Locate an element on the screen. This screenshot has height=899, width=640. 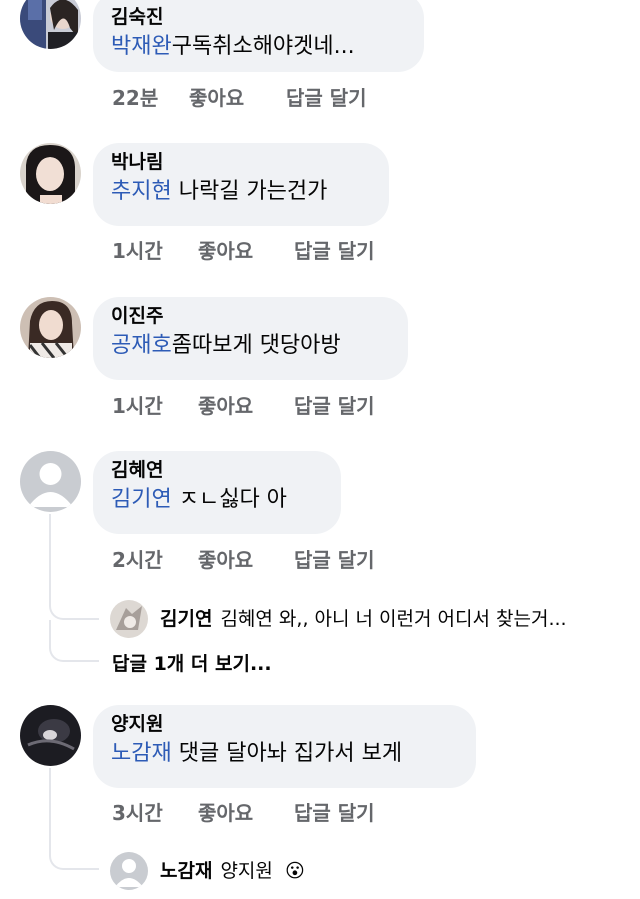
comment-author: 김혜연 is located at coordinates (216, 470).